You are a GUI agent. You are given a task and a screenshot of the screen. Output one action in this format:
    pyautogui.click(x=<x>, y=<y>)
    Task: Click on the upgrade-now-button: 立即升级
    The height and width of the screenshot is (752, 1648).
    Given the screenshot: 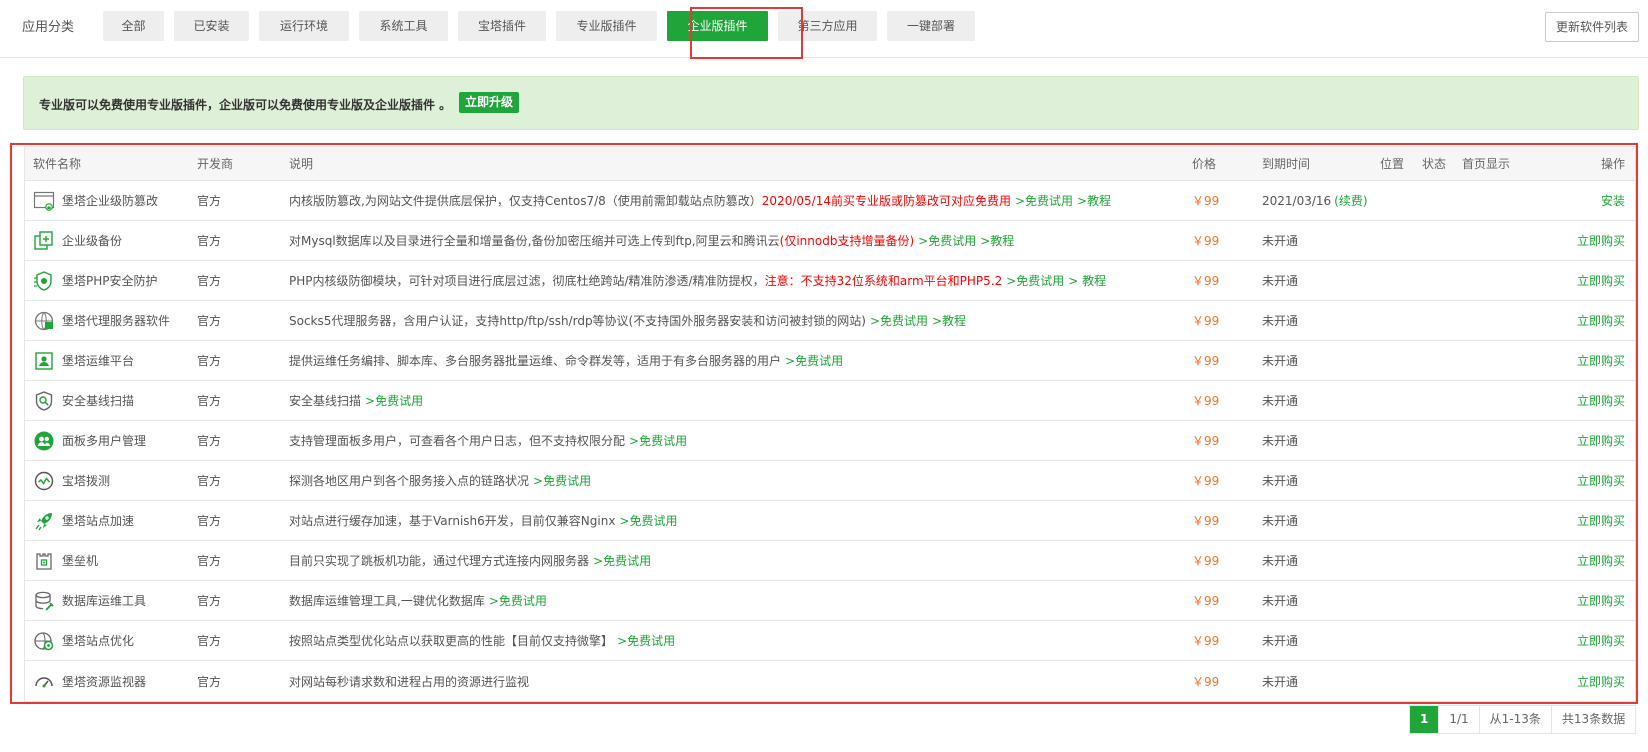 What is the action you would take?
    pyautogui.click(x=489, y=102)
    